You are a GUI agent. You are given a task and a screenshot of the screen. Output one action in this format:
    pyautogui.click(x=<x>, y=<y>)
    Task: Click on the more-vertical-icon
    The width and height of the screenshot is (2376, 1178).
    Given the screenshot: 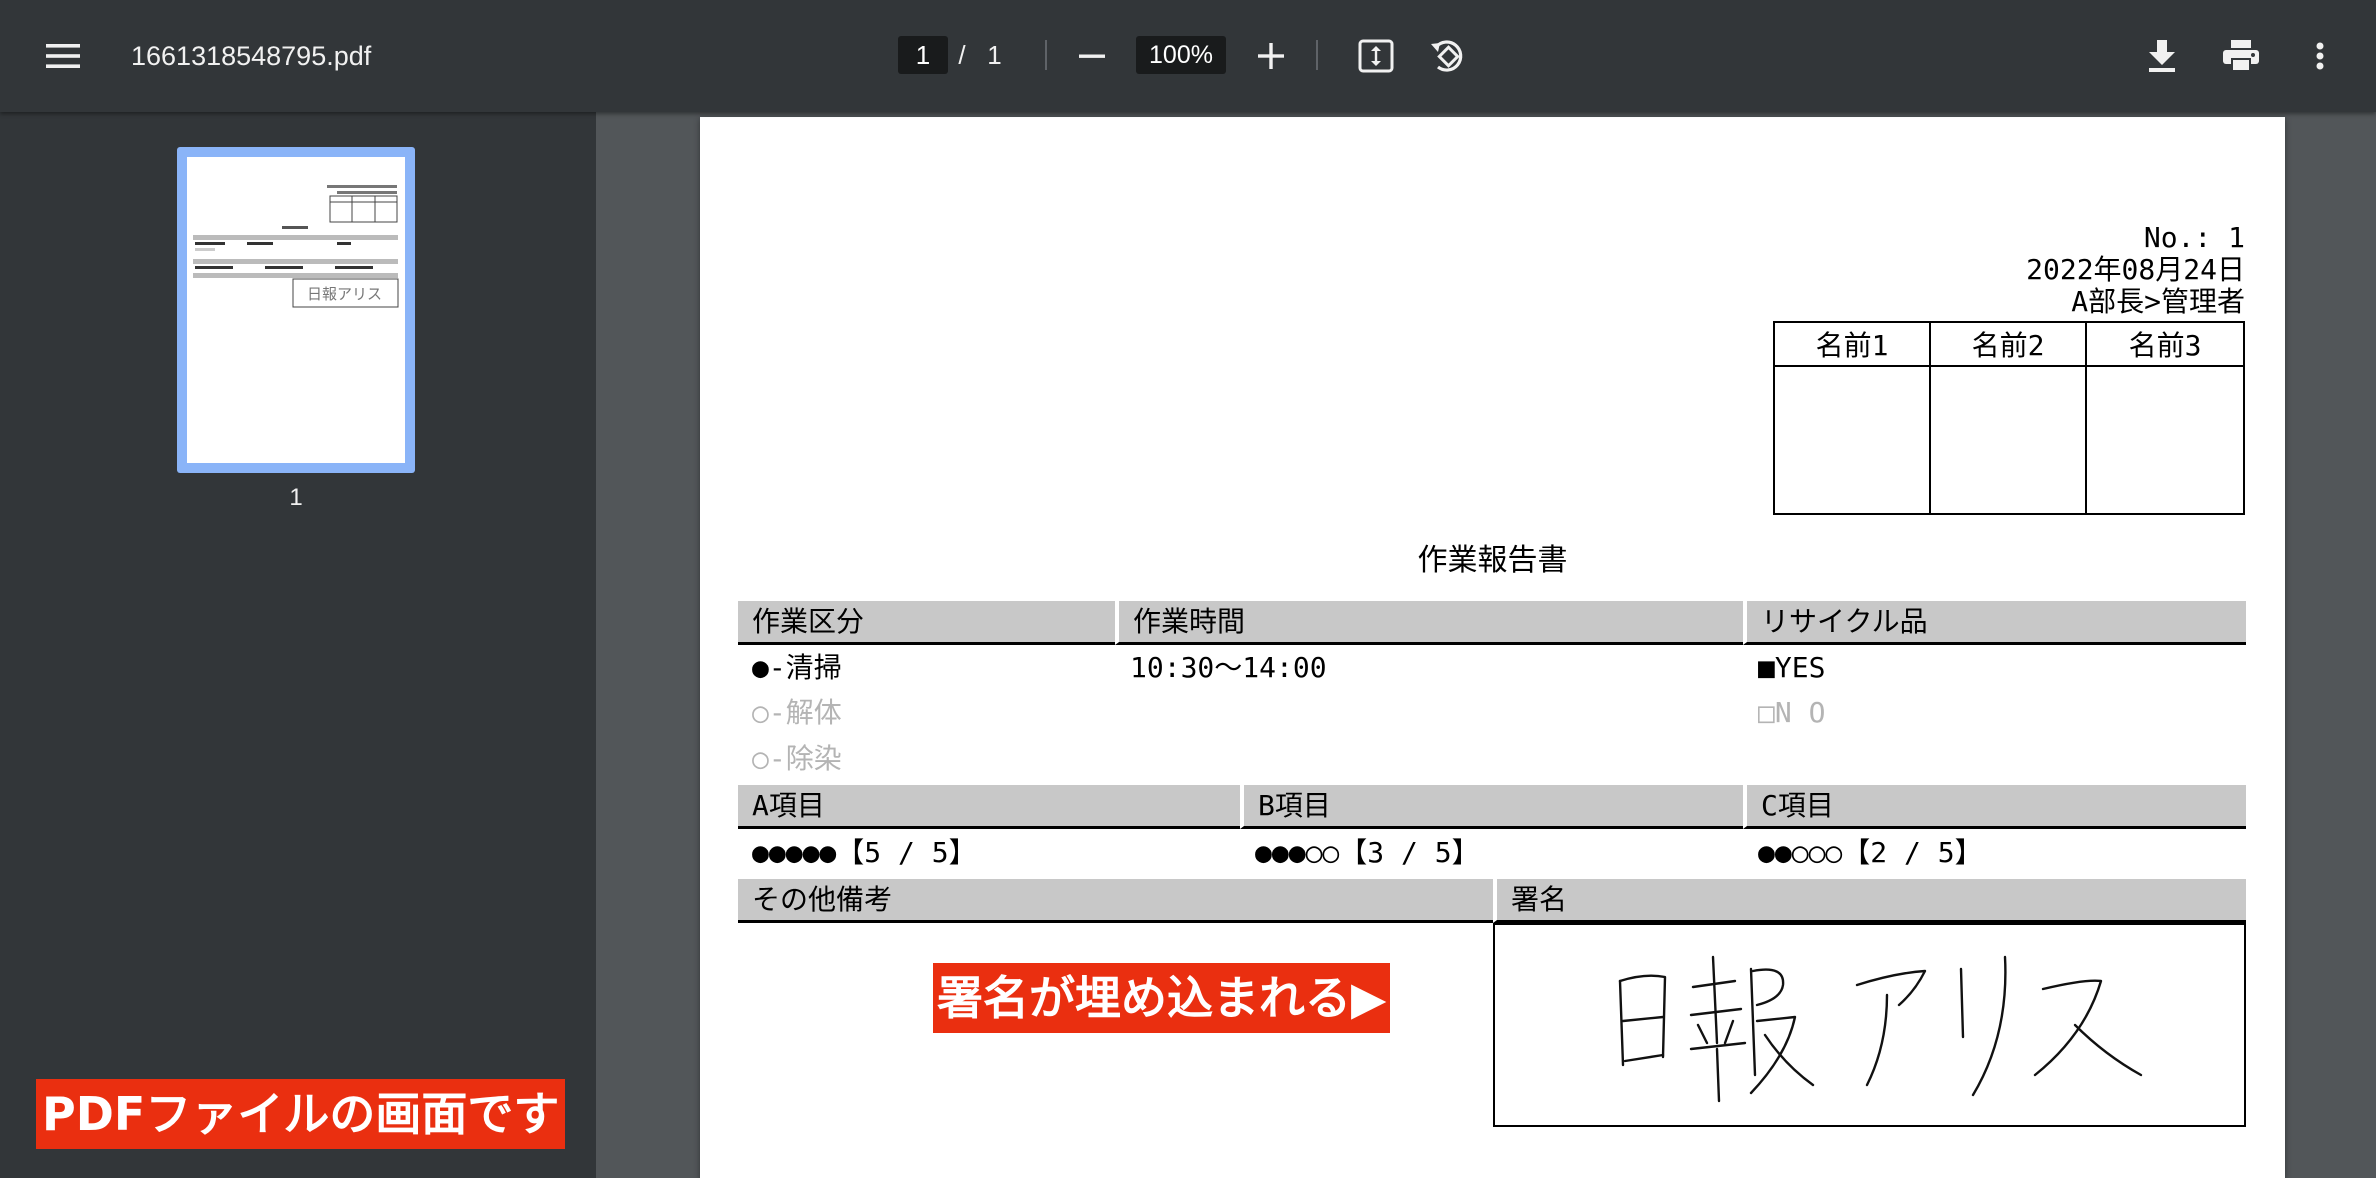 What is the action you would take?
    pyautogui.click(x=2320, y=56)
    